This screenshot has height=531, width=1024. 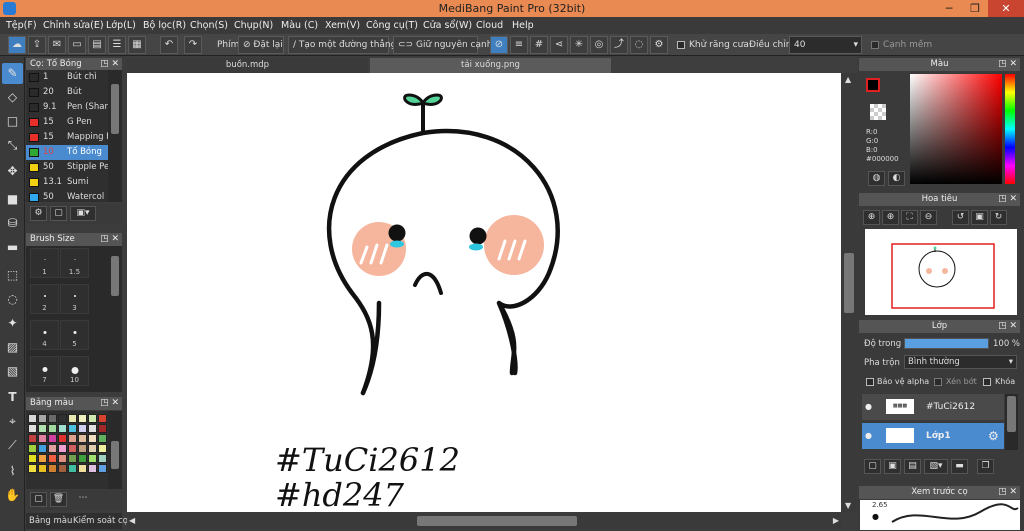 I want to click on straight-line-button: / Tạo một đường thẳng, so click(x=342, y=45).